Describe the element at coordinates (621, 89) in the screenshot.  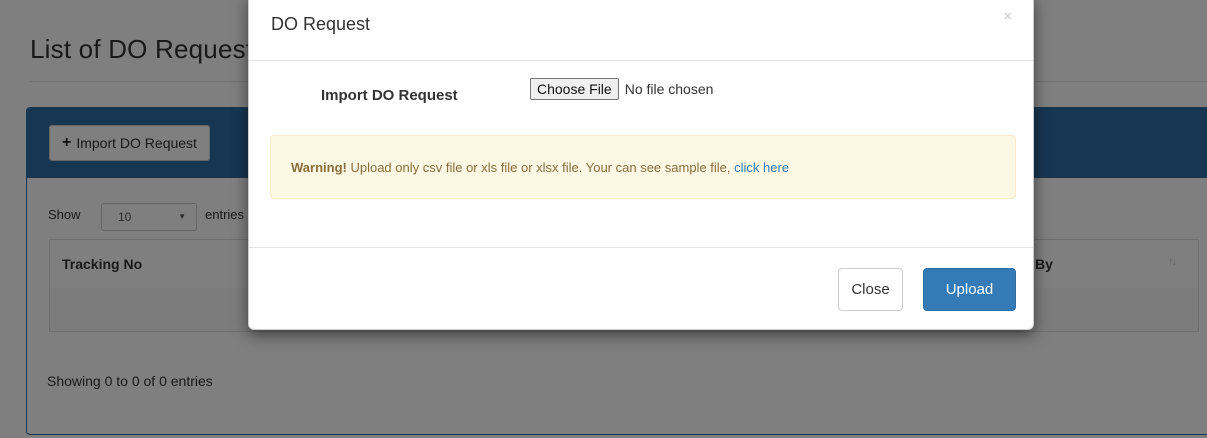
I see `file-input: Choose File No file chosen` at that location.